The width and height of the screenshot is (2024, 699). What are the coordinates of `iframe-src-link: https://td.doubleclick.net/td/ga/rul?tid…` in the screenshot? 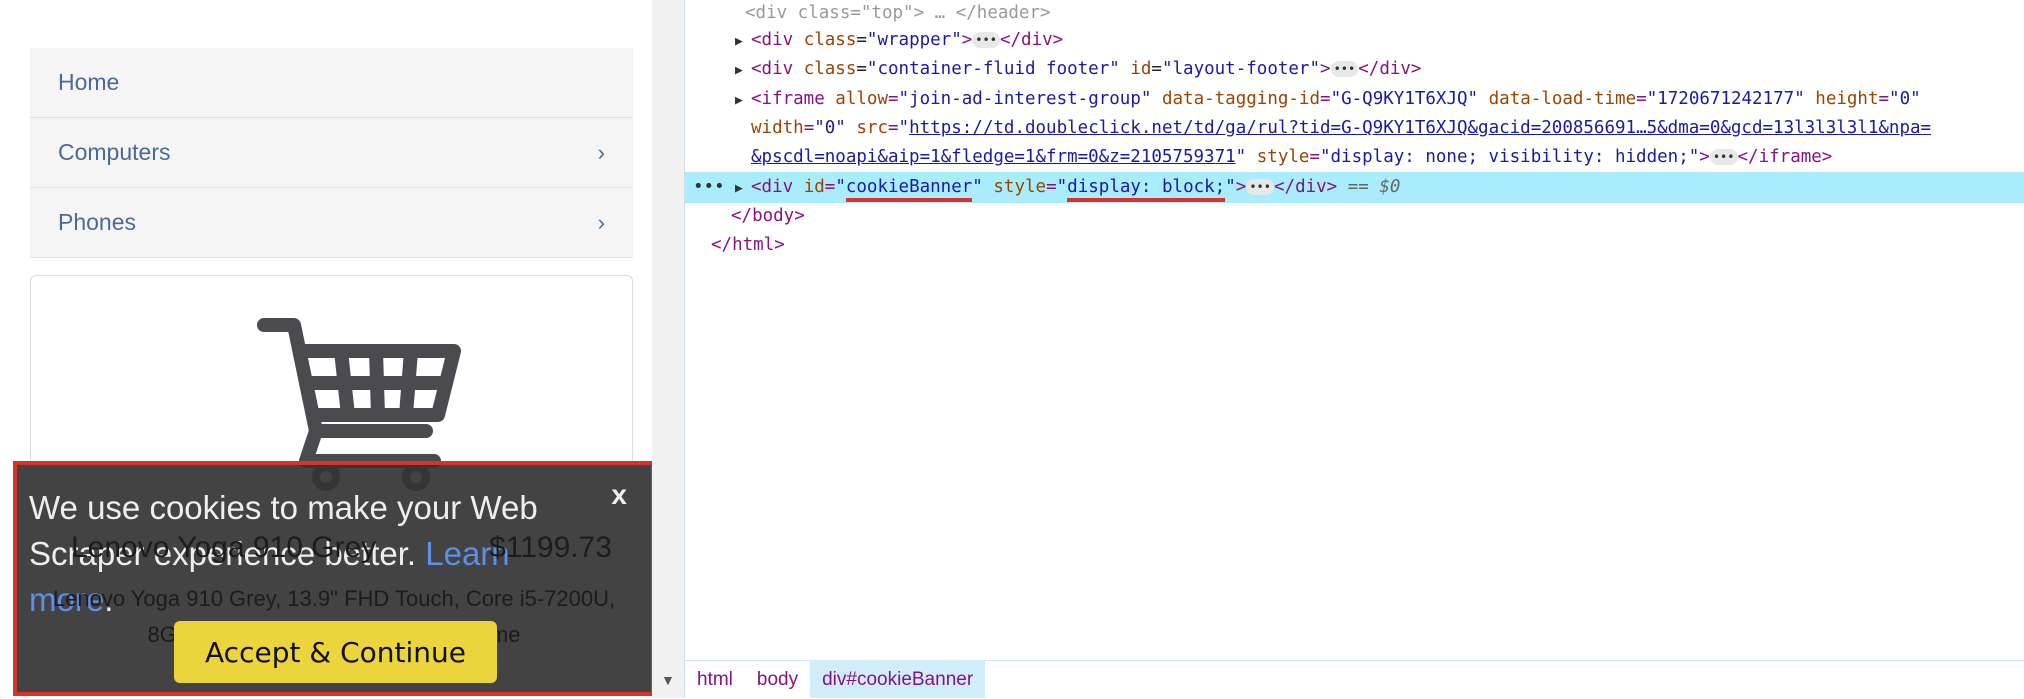 It's located at (1420, 128).